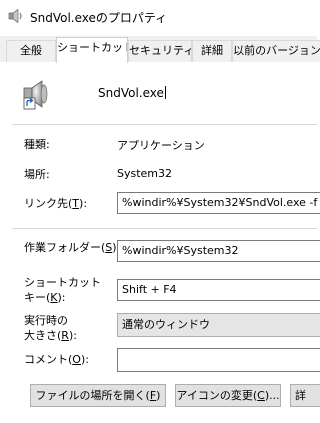  I want to click on window-title: SndVol.exeのプロパティ, so click(99, 18).